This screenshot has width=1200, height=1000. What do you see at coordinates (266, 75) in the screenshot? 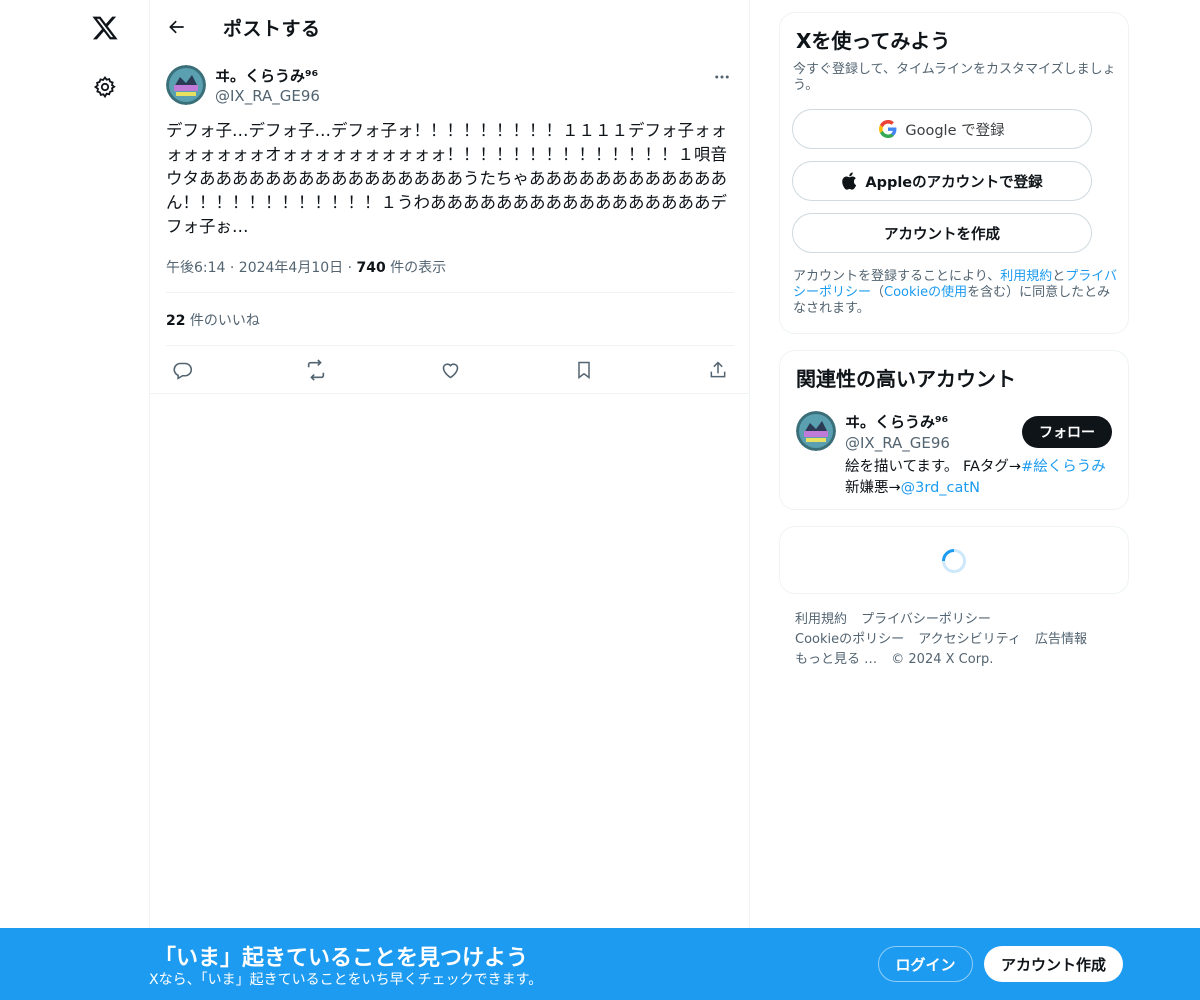
I see `author-name: ヰ。くらうみ⁹⁶` at bounding box center [266, 75].